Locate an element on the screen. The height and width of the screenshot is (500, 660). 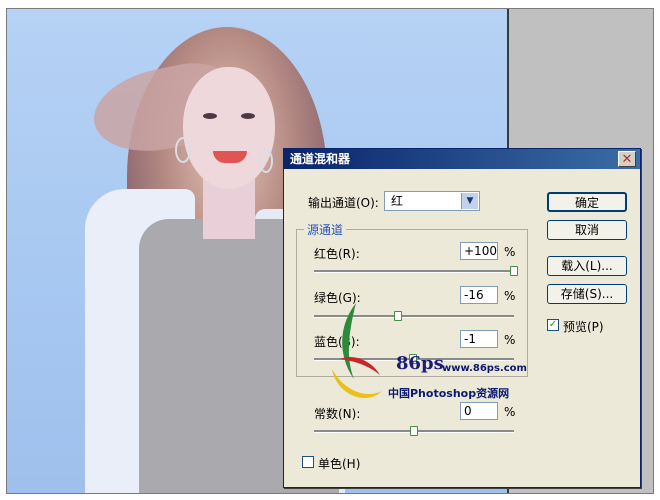
blue-value-input: -1 is located at coordinates (479, 339).